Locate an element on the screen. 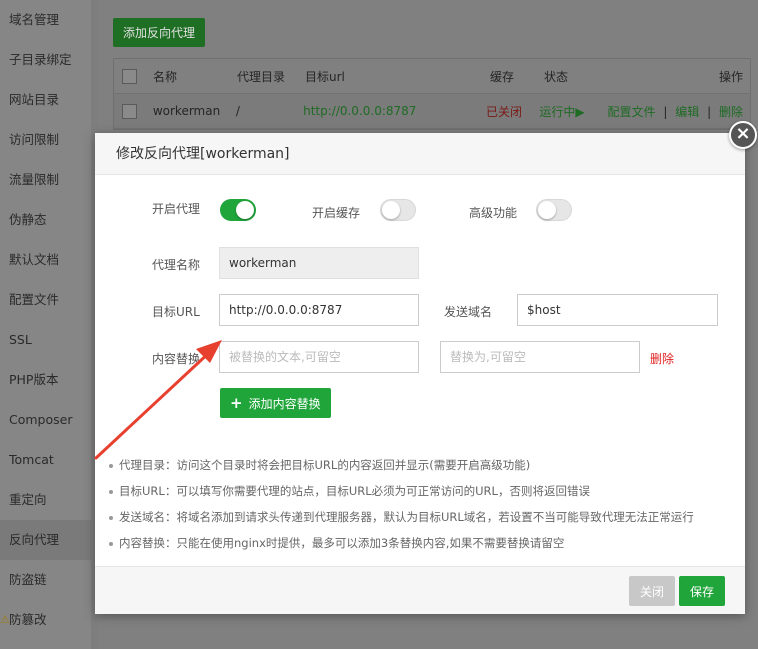 This screenshot has height=649, width=758. proxy-name-field: workerman is located at coordinates (319, 263).